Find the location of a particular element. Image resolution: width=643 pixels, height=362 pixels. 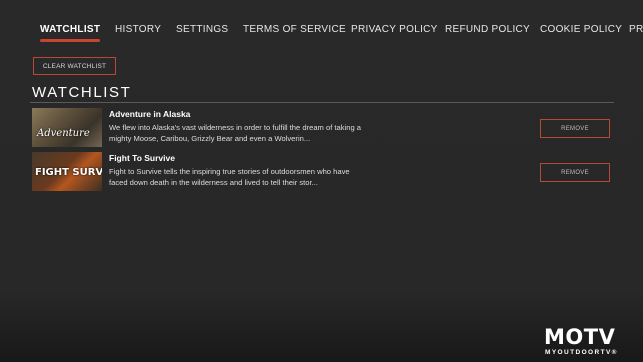

section-title: WATCHLIST is located at coordinates (82, 92).